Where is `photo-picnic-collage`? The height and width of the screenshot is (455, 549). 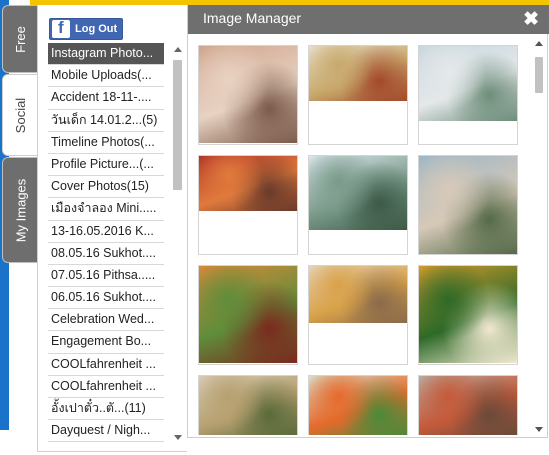
photo-picnic-collage is located at coordinates (468, 205).